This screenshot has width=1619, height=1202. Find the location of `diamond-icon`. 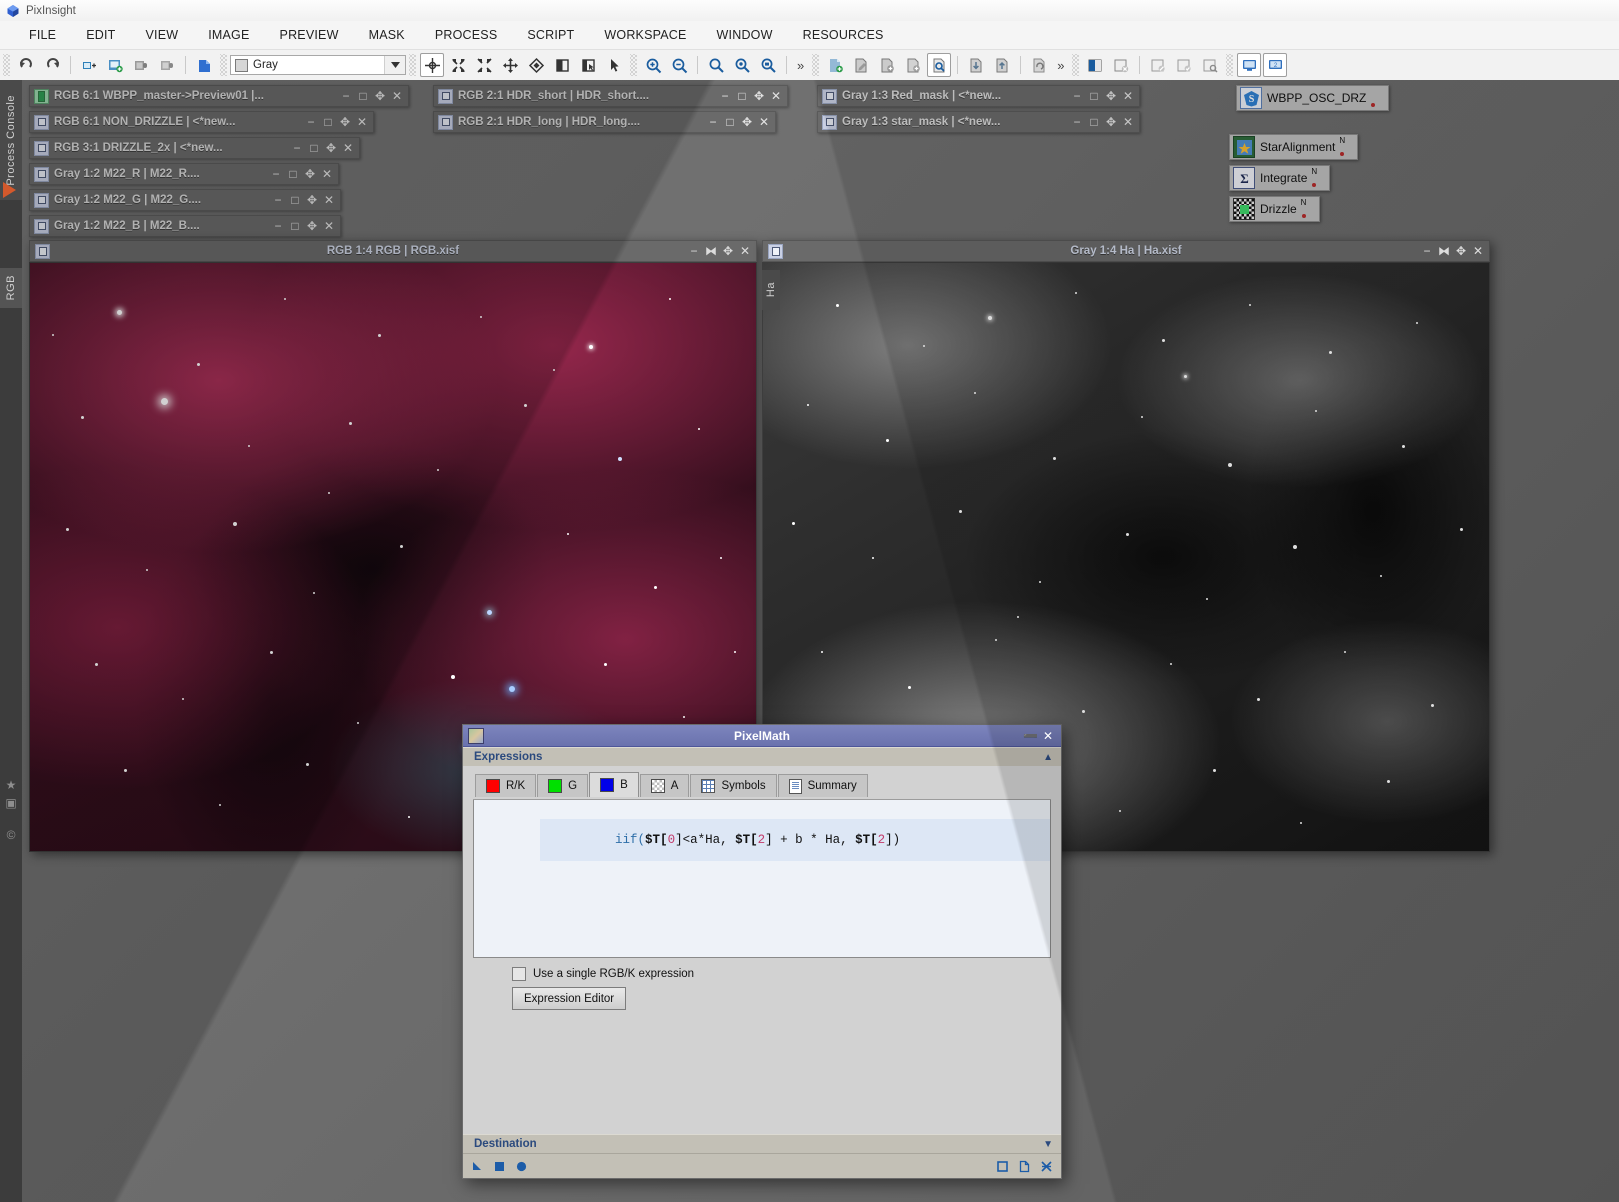

diamond-icon is located at coordinates (536, 65).